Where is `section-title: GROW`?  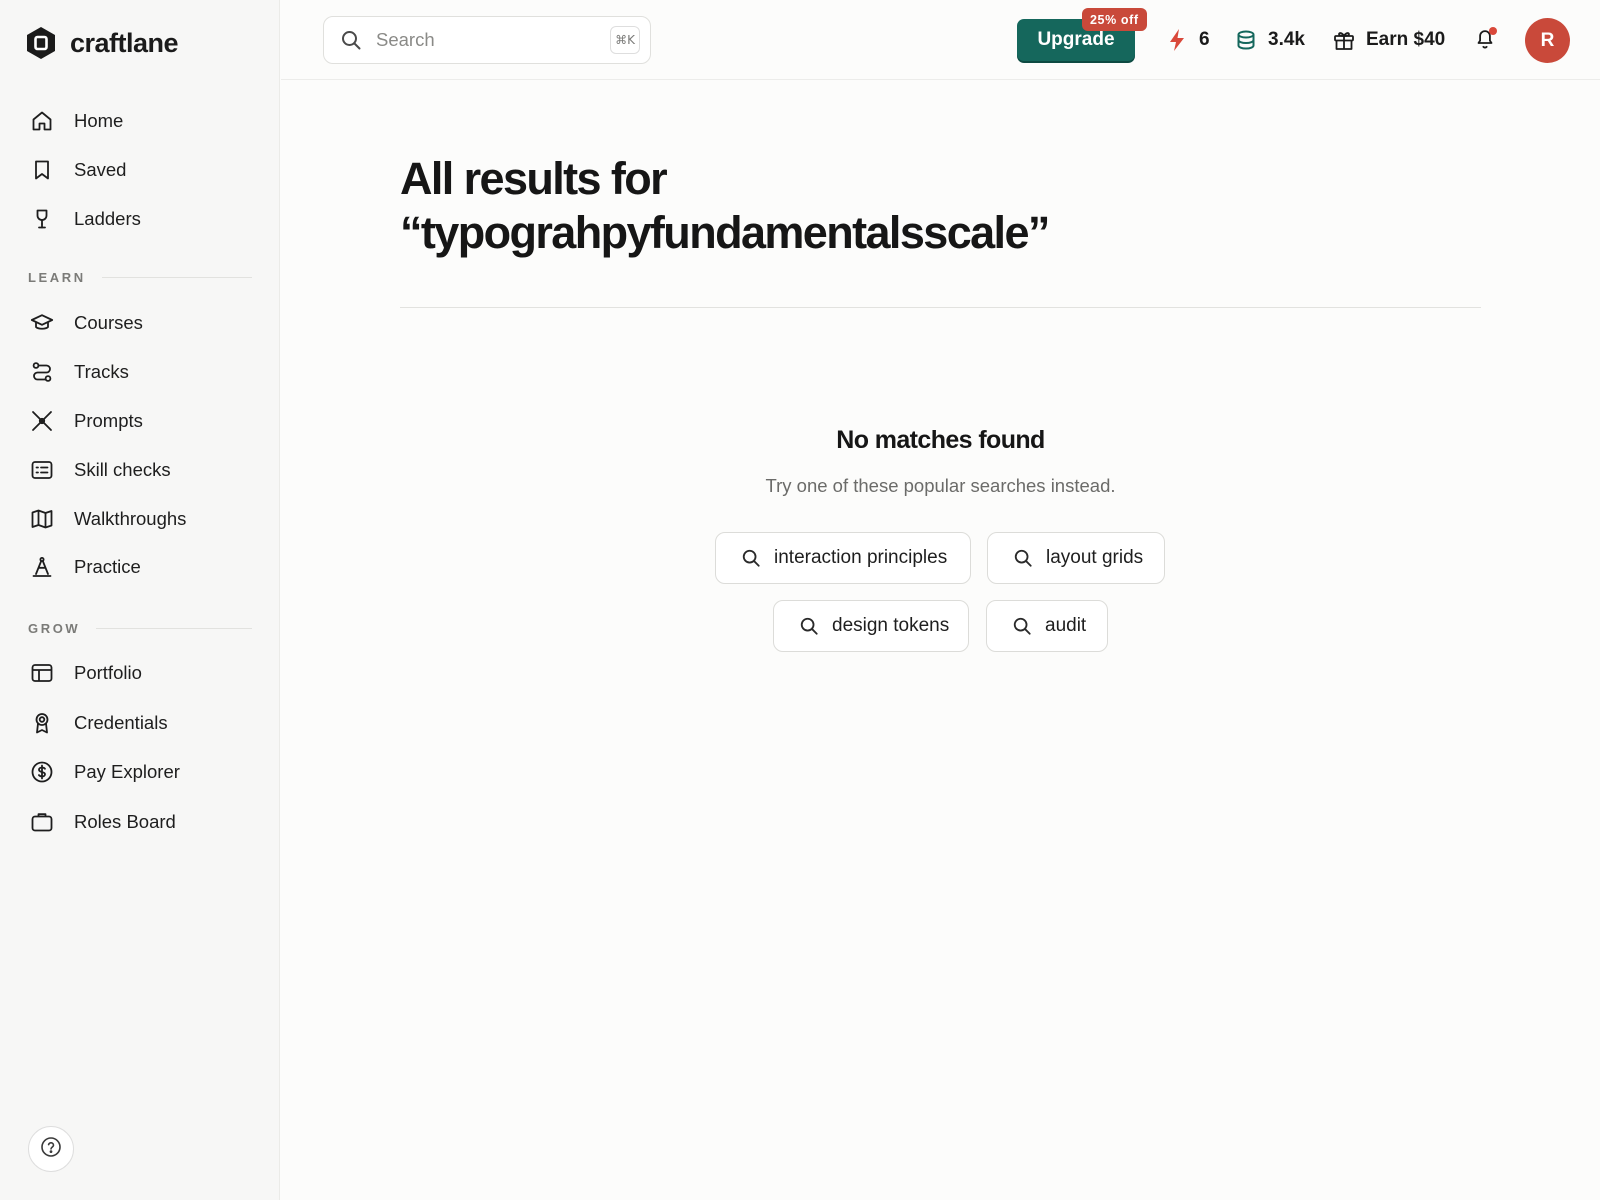 section-title: GROW is located at coordinates (54, 628).